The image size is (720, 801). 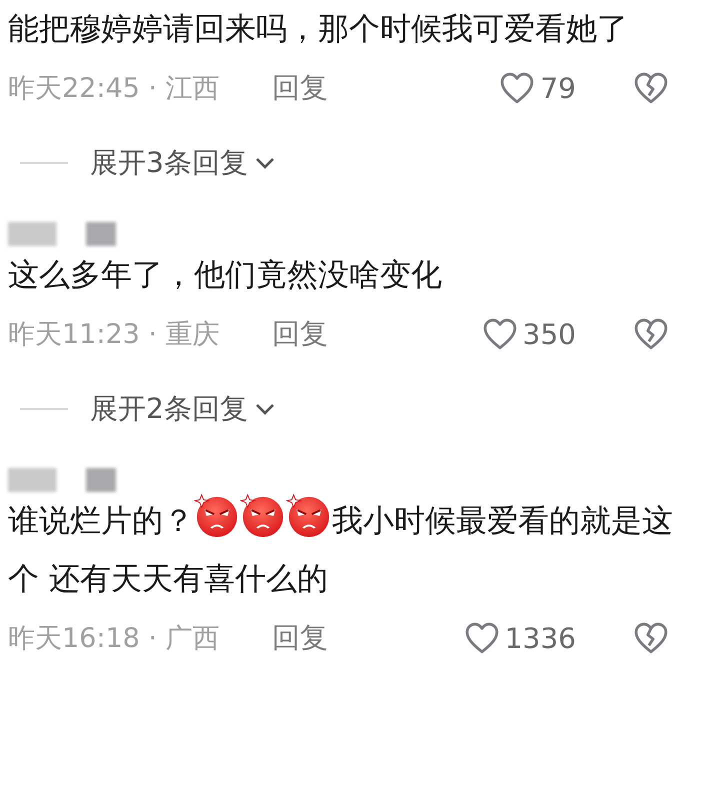 I want to click on like-button: 350, so click(x=529, y=334).